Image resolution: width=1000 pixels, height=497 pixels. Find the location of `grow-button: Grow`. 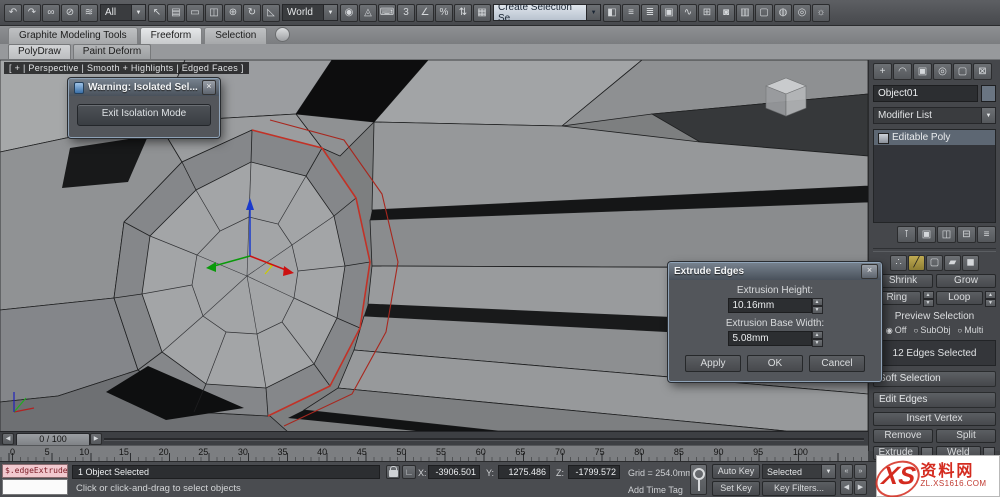

grow-button: Grow is located at coordinates (966, 281).